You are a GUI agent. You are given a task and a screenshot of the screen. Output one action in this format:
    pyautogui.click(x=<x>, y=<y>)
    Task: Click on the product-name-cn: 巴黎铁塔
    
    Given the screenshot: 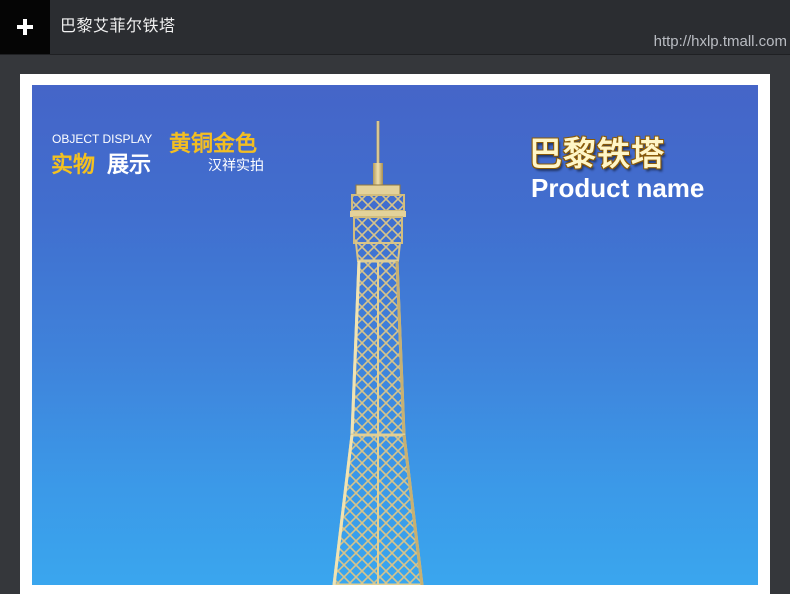 What is the action you would take?
    pyautogui.click(x=597, y=153)
    